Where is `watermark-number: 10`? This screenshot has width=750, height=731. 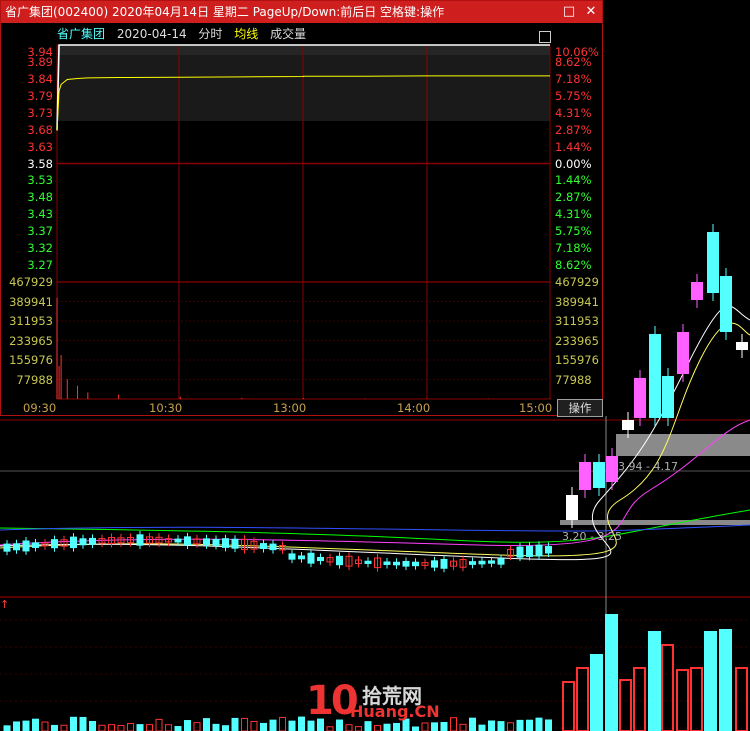 watermark-number: 10 is located at coordinates (332, 701).